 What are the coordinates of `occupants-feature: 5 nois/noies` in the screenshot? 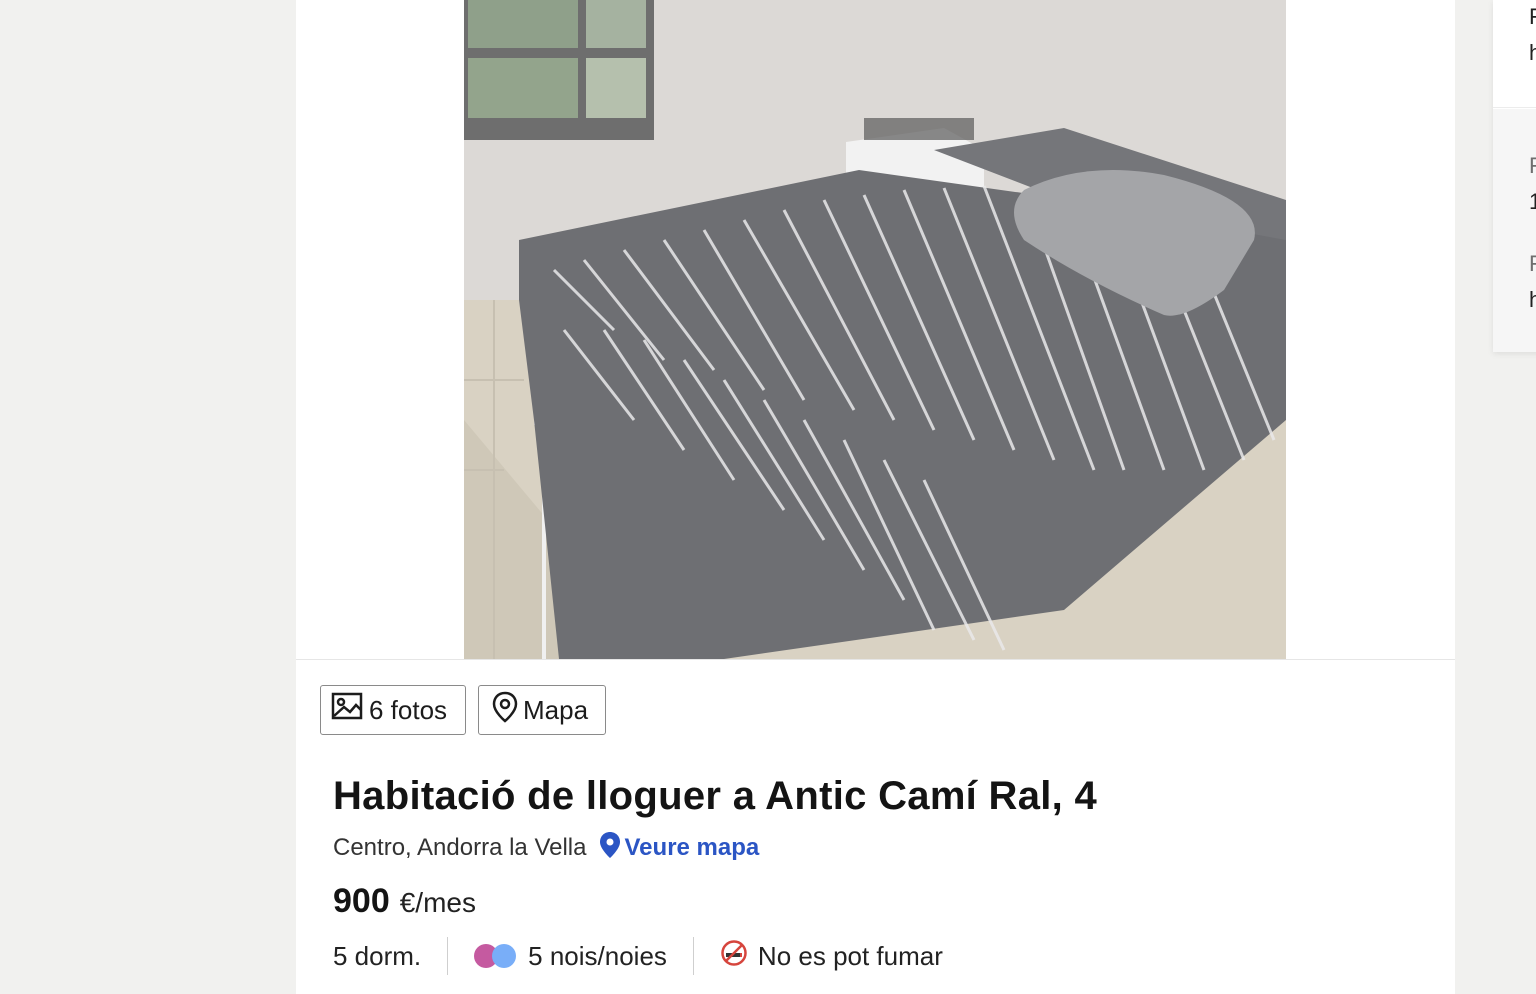 It's located at (570, 956).